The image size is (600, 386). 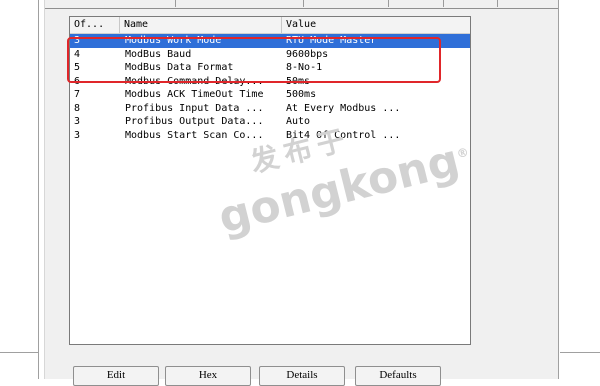 I want to click on tab-strip, so click(x=302, y=4).